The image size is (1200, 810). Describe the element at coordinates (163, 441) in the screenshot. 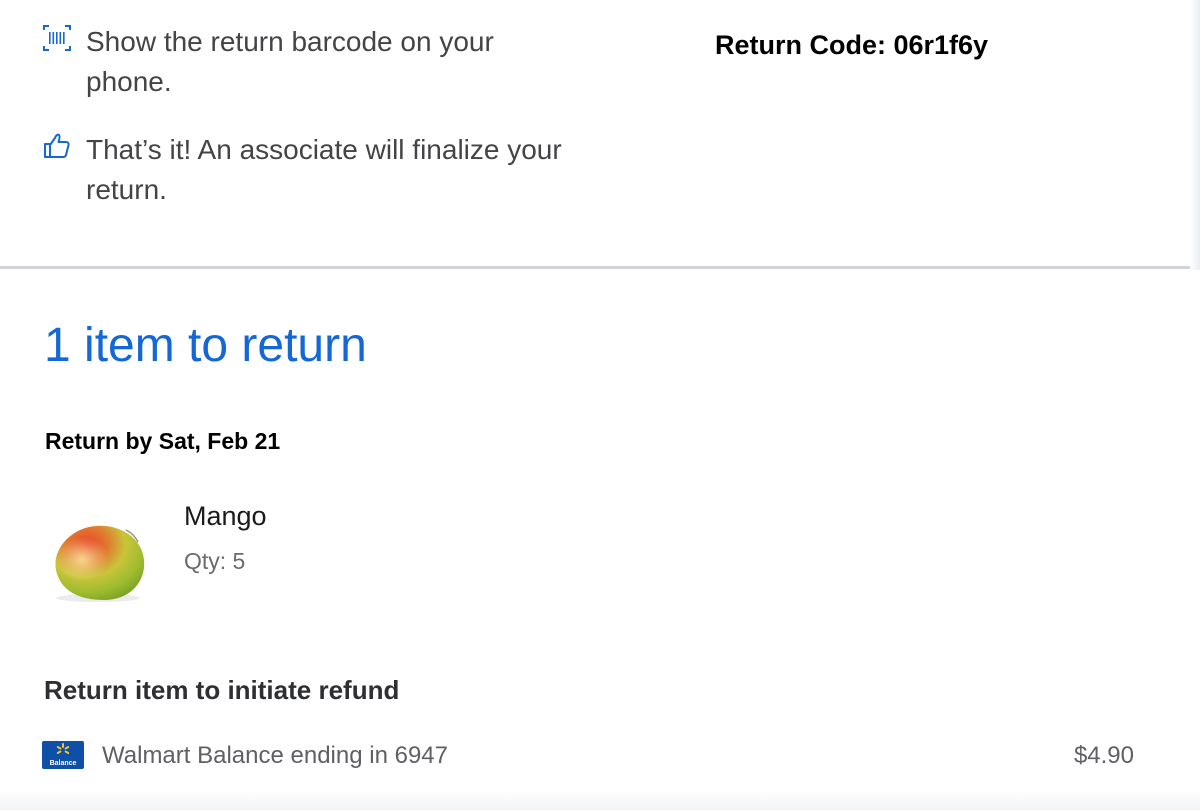

I see `return-by-date: Return by Sat, Feb 21` at that location.